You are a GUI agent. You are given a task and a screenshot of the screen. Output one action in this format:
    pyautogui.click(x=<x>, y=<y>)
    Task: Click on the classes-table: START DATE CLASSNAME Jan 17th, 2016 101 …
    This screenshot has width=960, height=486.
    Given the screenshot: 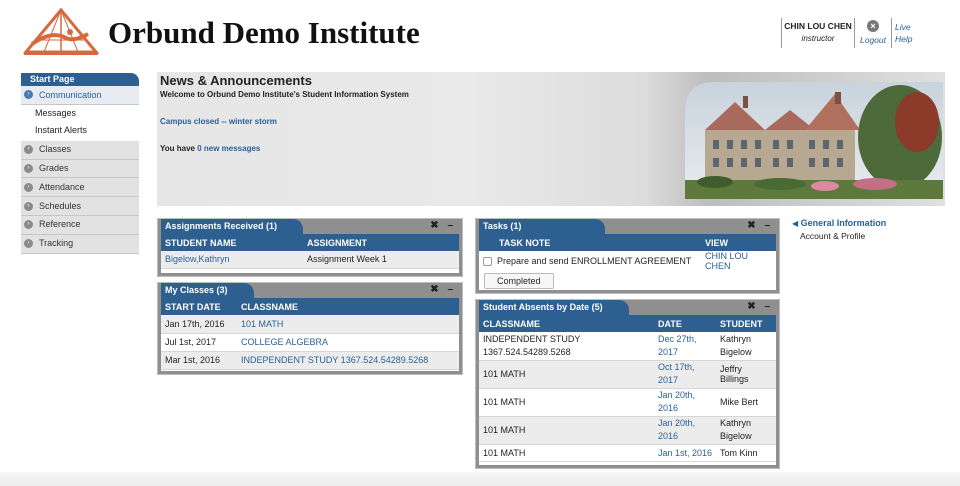 What is the action you would take?
    pyautogui.click(x=310, y=334)
    